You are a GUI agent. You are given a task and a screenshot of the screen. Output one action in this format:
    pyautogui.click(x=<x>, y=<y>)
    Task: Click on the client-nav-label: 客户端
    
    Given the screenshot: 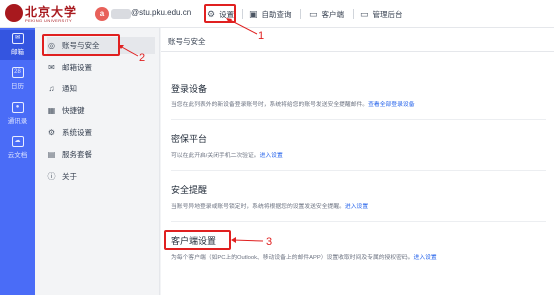 What is the action you would take?
    pyautogui.click(x=333, y=14)
    